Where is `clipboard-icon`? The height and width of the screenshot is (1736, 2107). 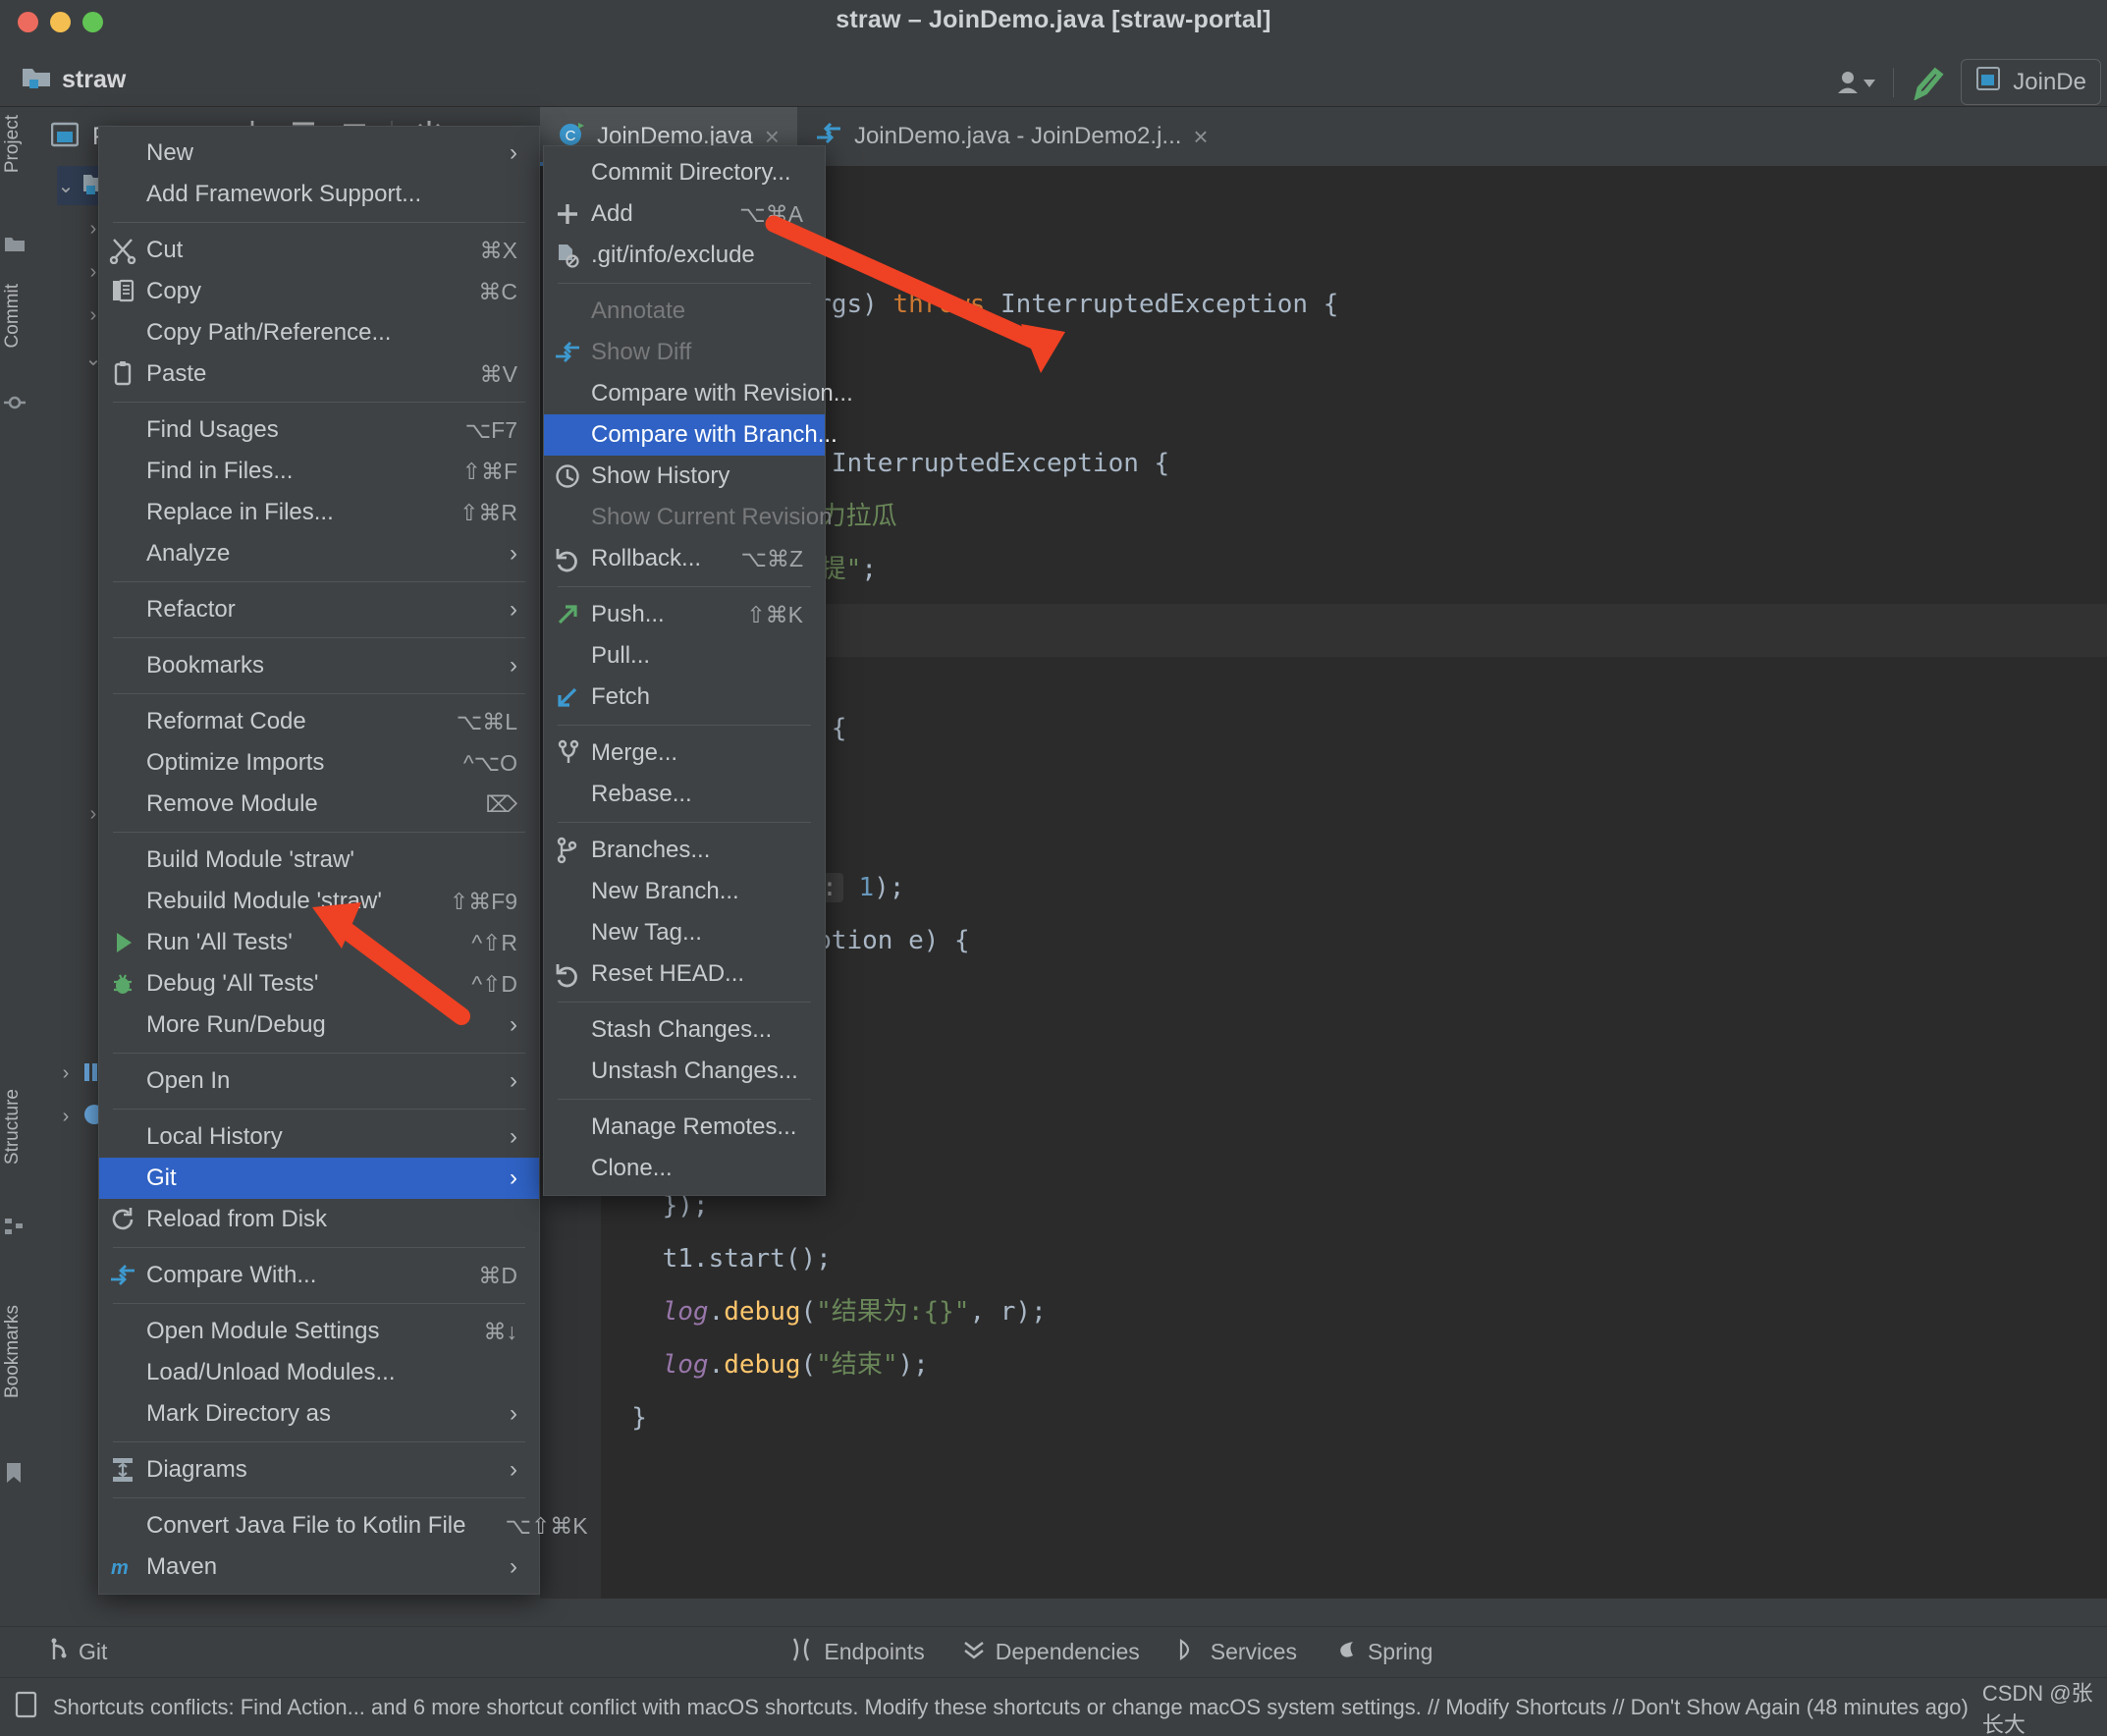
clipboard-icon is located at coordinates (122, 374).